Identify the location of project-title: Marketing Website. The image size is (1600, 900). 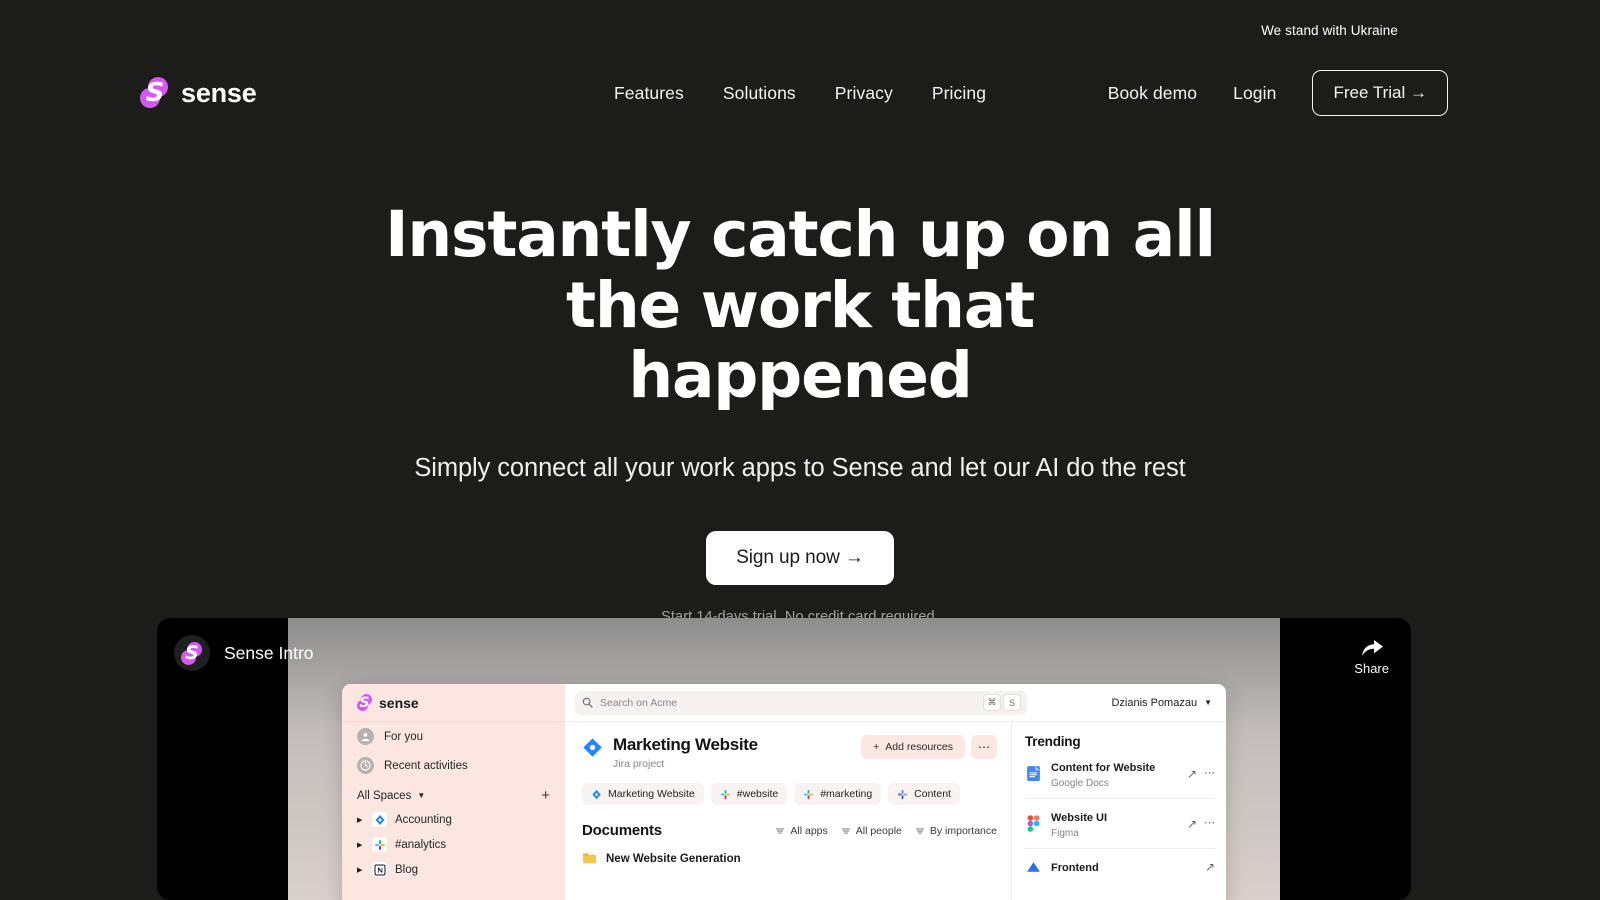
(685, 744).